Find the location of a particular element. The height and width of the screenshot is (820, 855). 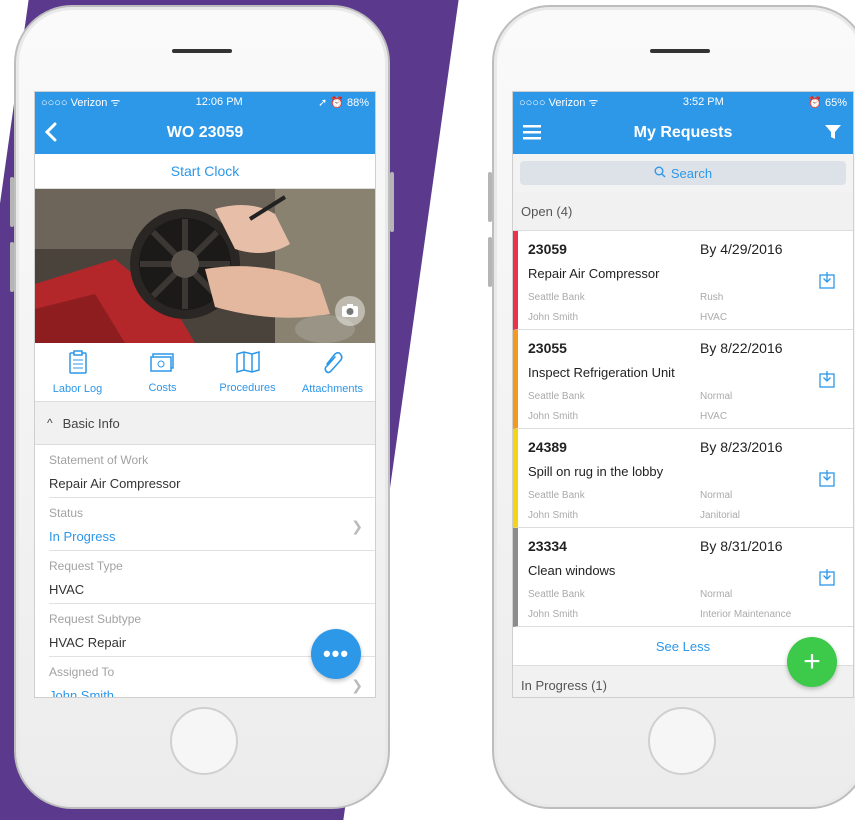

power-button is located at coordinates (392, 202).